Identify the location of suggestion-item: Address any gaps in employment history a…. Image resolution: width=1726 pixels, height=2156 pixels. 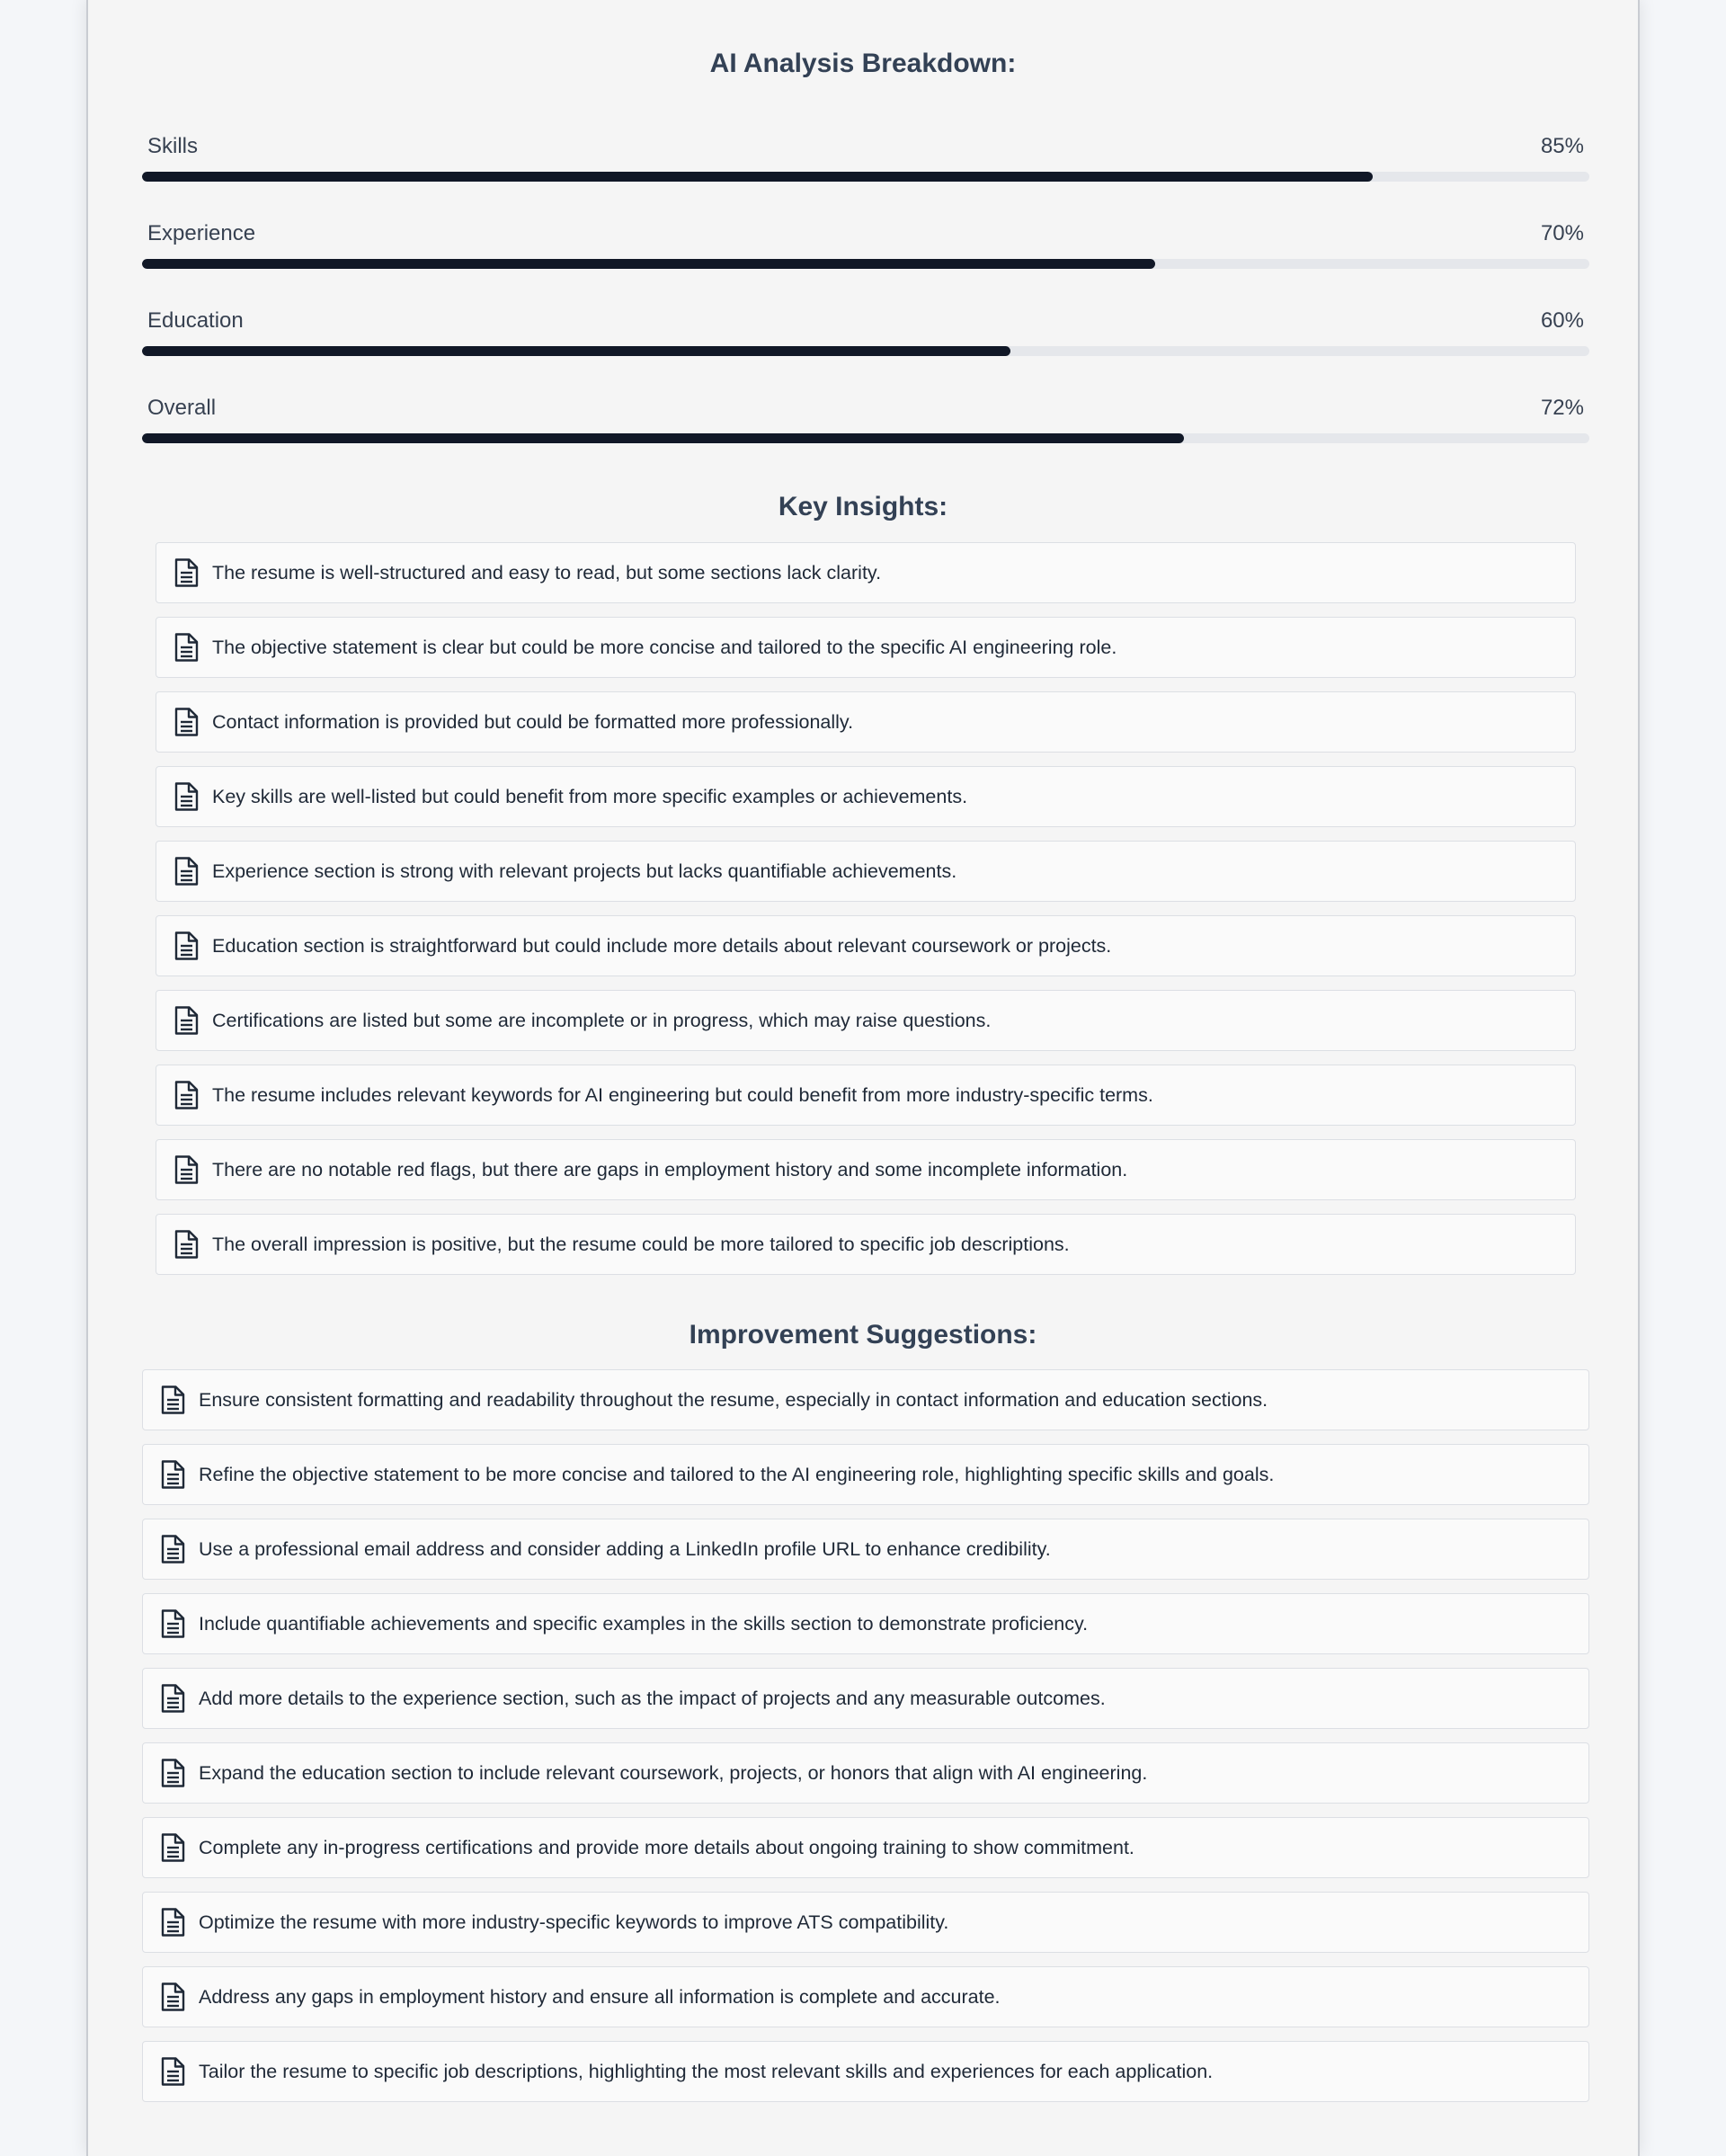
(865, 1997).